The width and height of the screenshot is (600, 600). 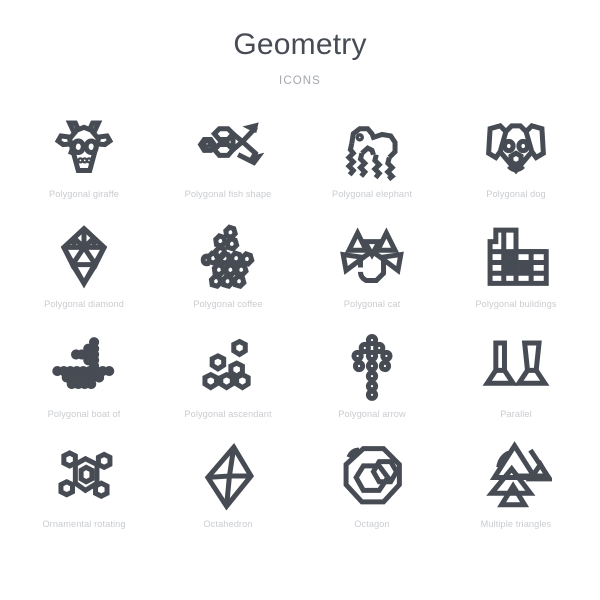 I want to click on icon-cell-ornamental-rotating: Ornamental rotating, so click(x=84, y=494).